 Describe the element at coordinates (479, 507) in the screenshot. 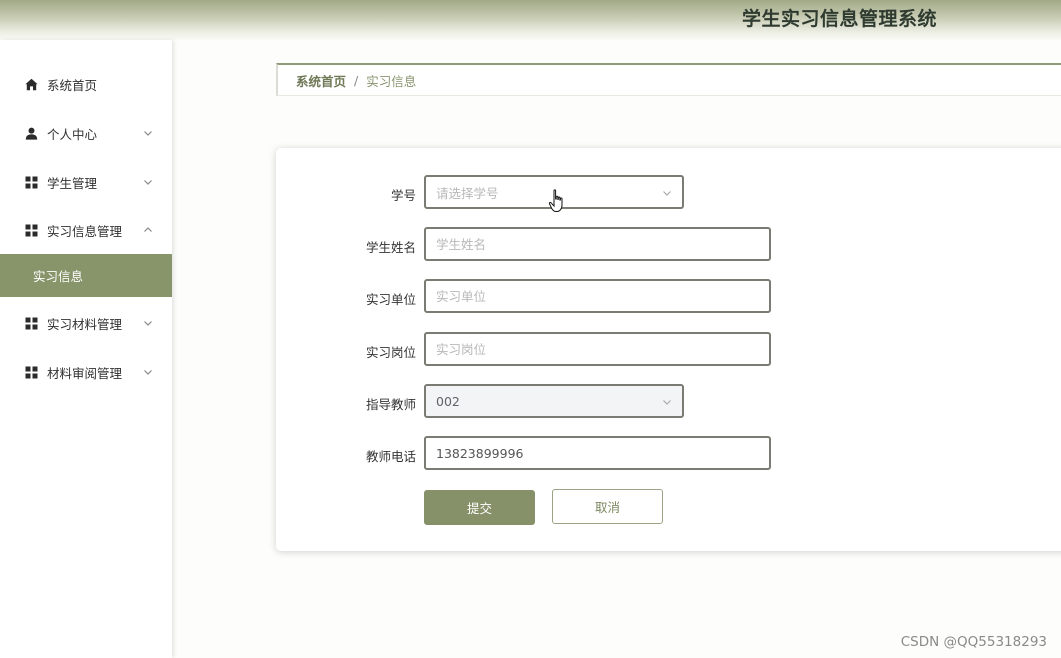

I see `submit-button: 提交` at that location.